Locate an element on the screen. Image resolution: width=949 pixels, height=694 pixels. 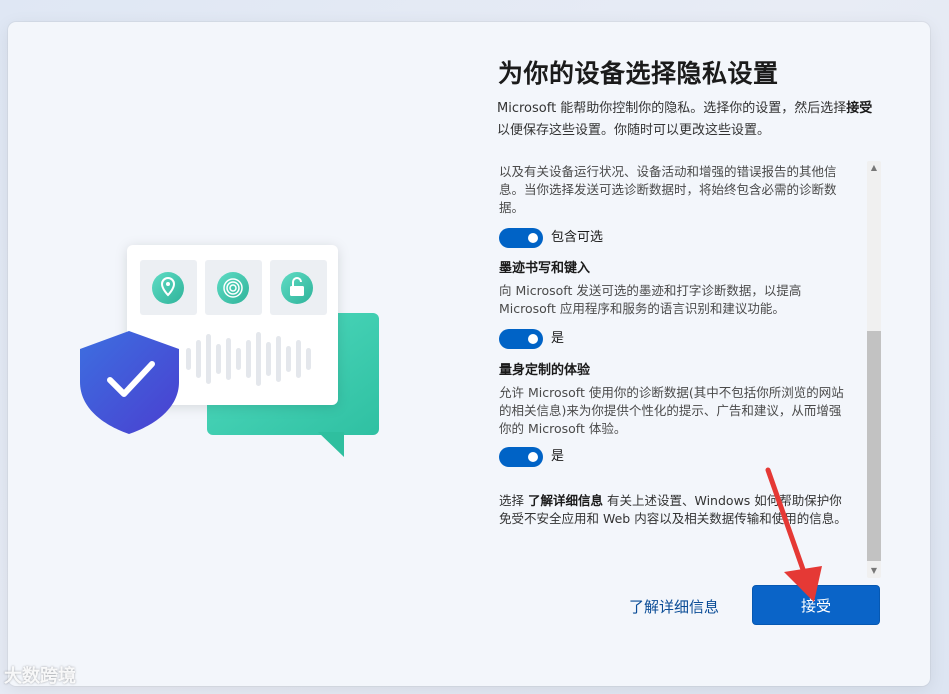
page-title: 为你的设备选择隐私设置 is located at coordinates (638, 73).